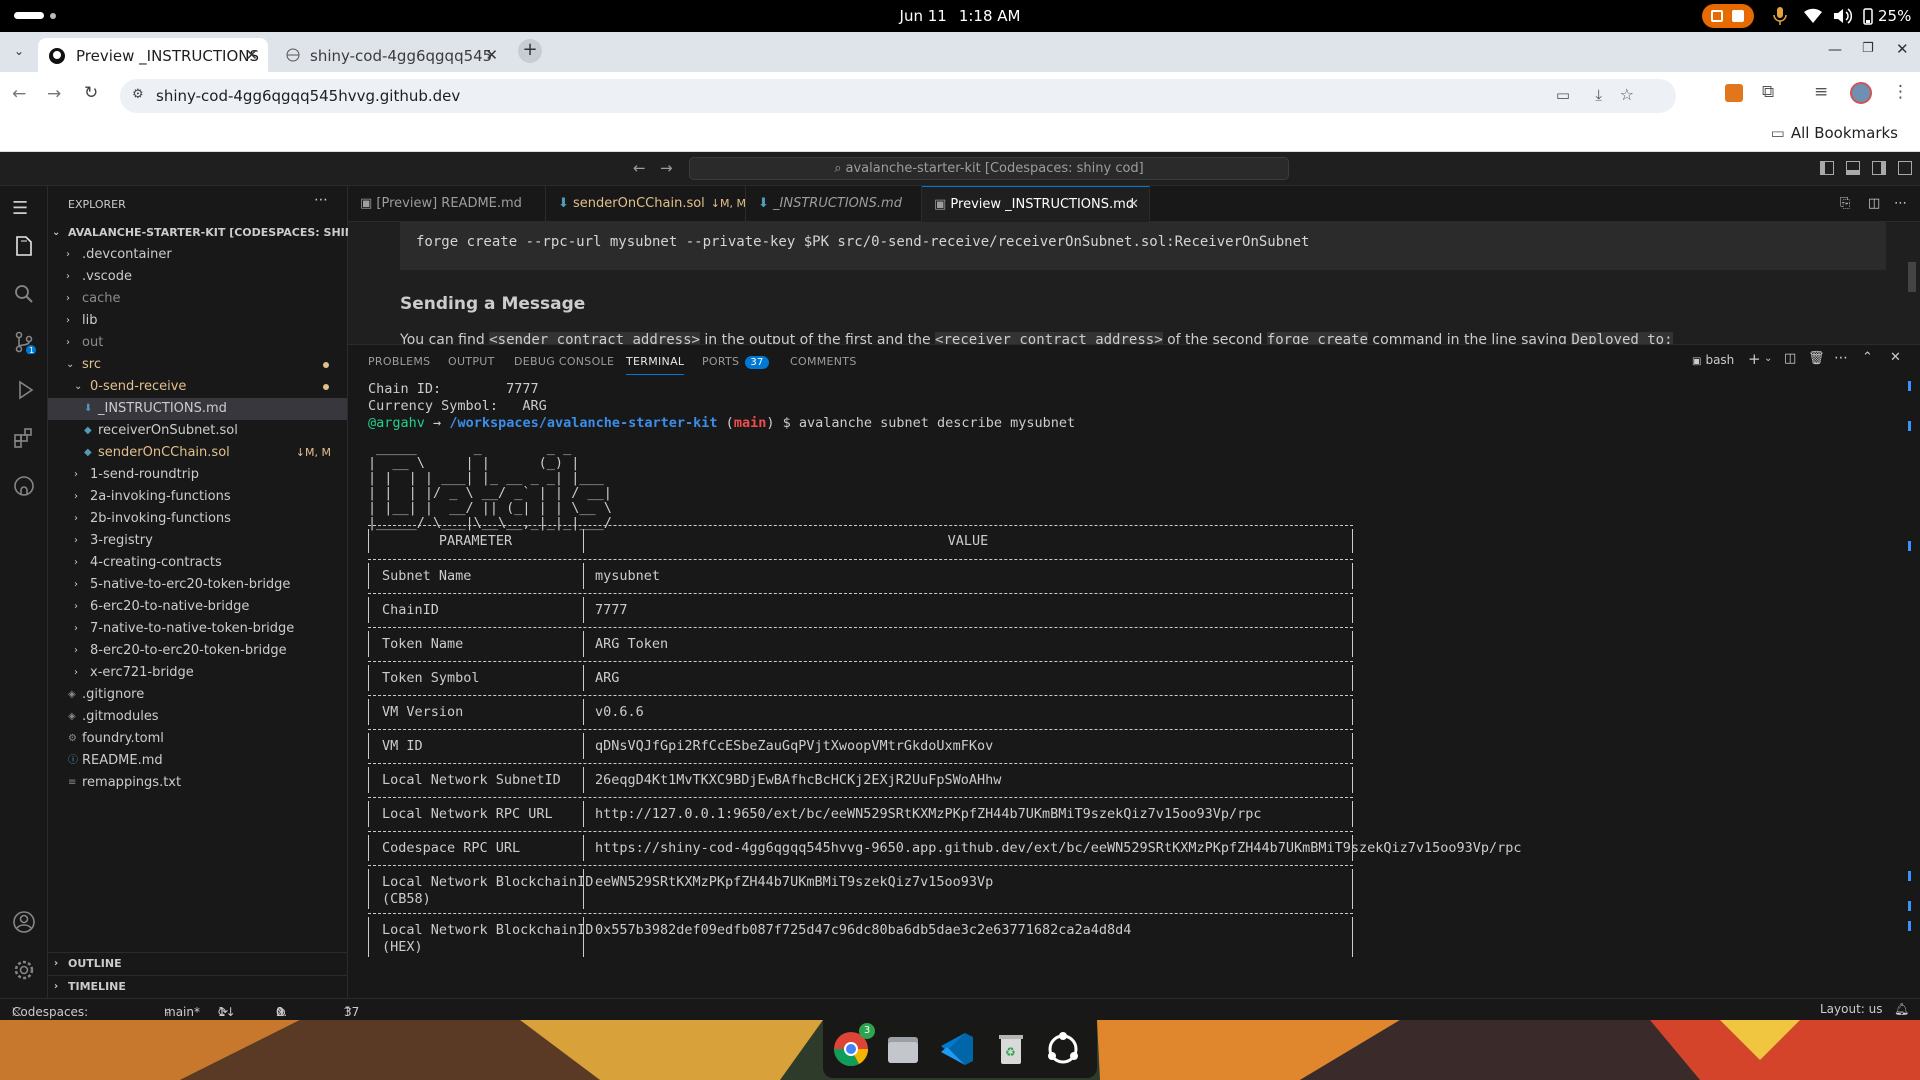  What do you see at coordinates (54, 94) in the screenshot?
I see `forward-icon: →` at bounding box center [54, 94].